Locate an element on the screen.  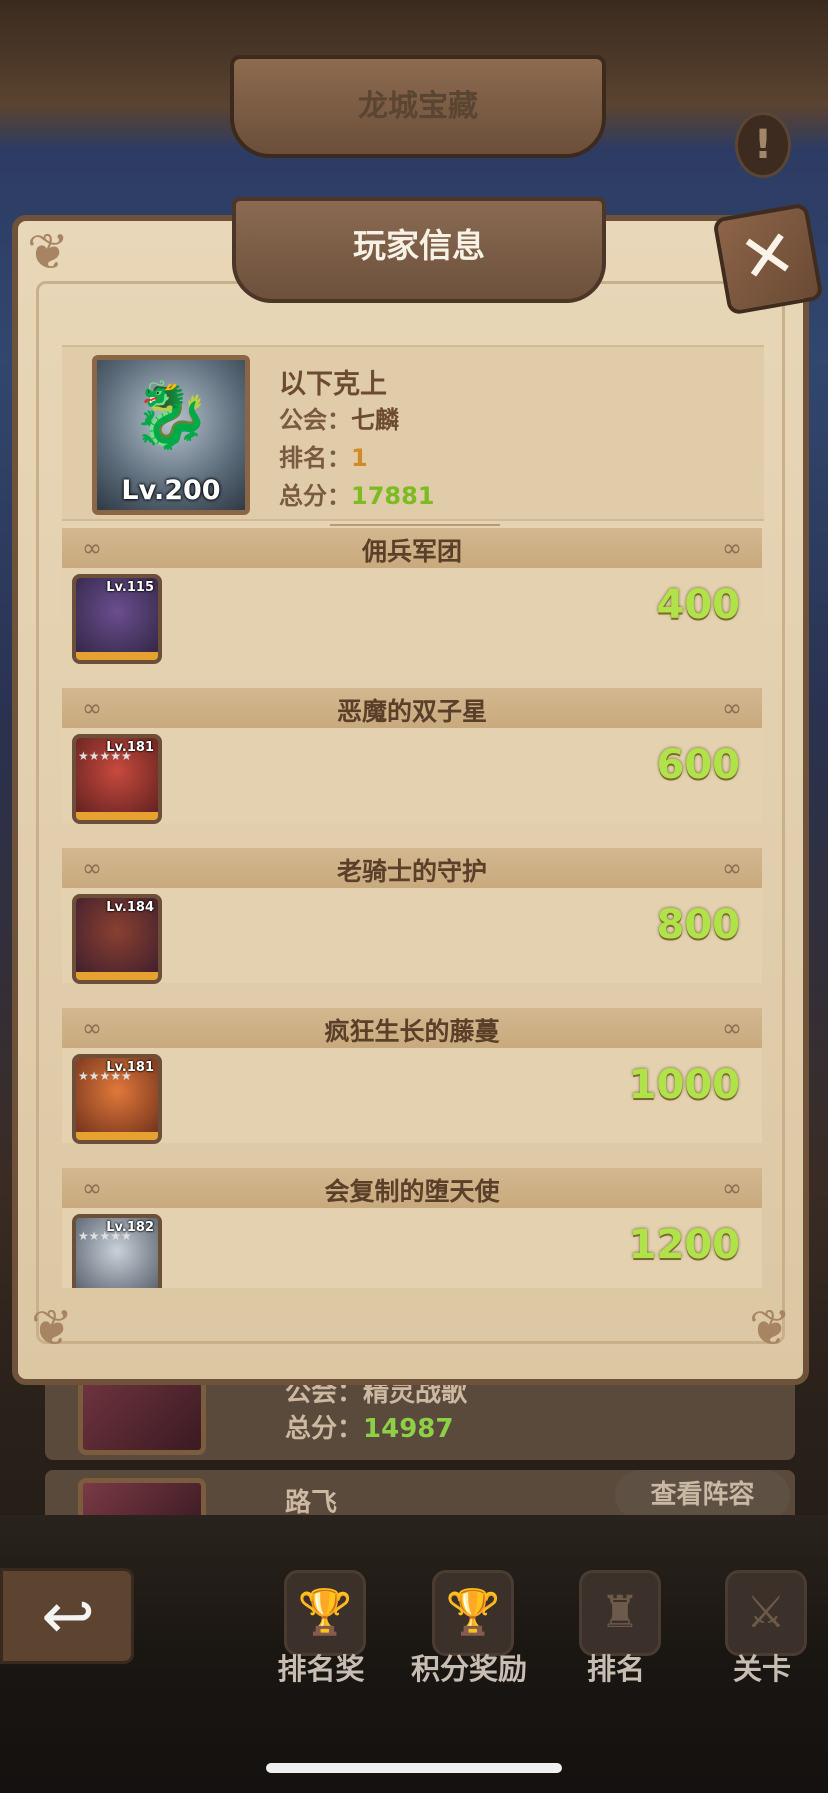
section-header: ∞ 疯狂生长的藤蔓 ∞ is located at coordinates (412, 1028).